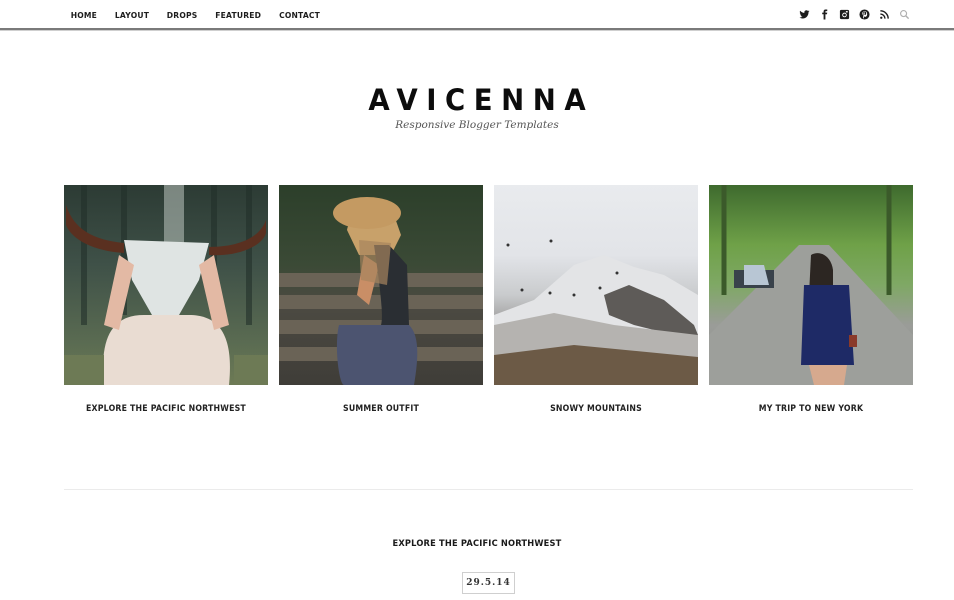  I want to click on social-links, so click(854, 14).